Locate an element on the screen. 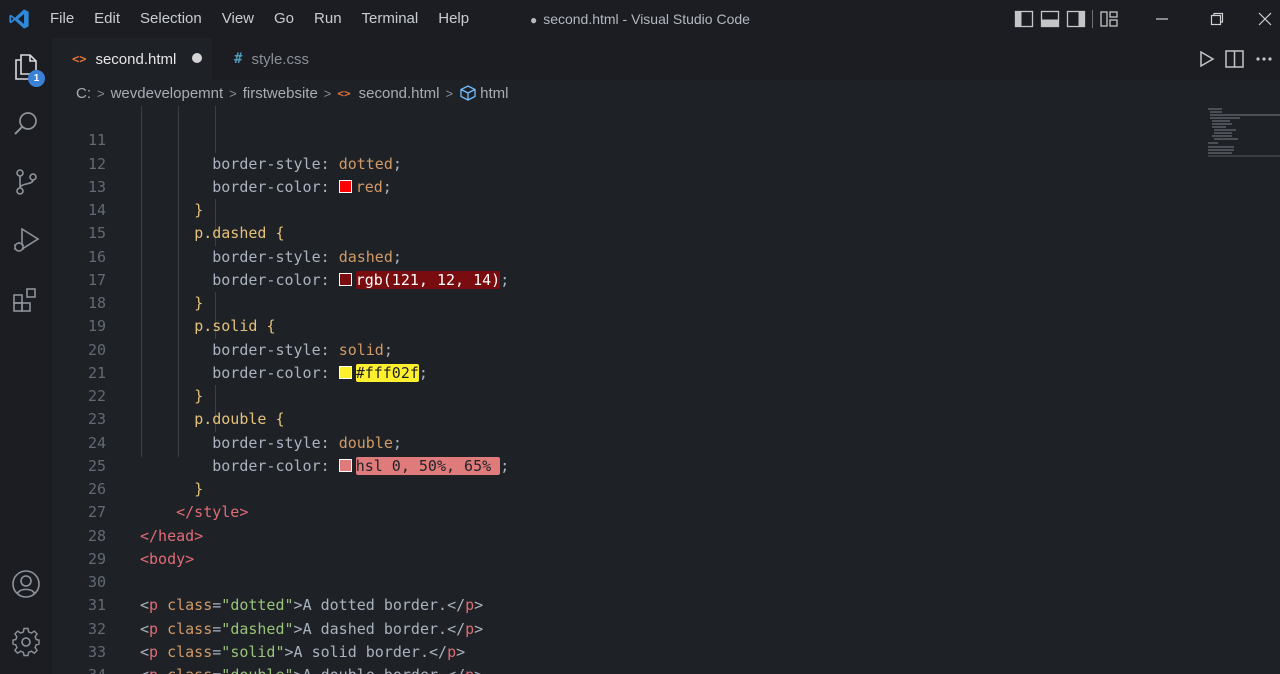  menu-help: Help is located at coordinates (453, 19).